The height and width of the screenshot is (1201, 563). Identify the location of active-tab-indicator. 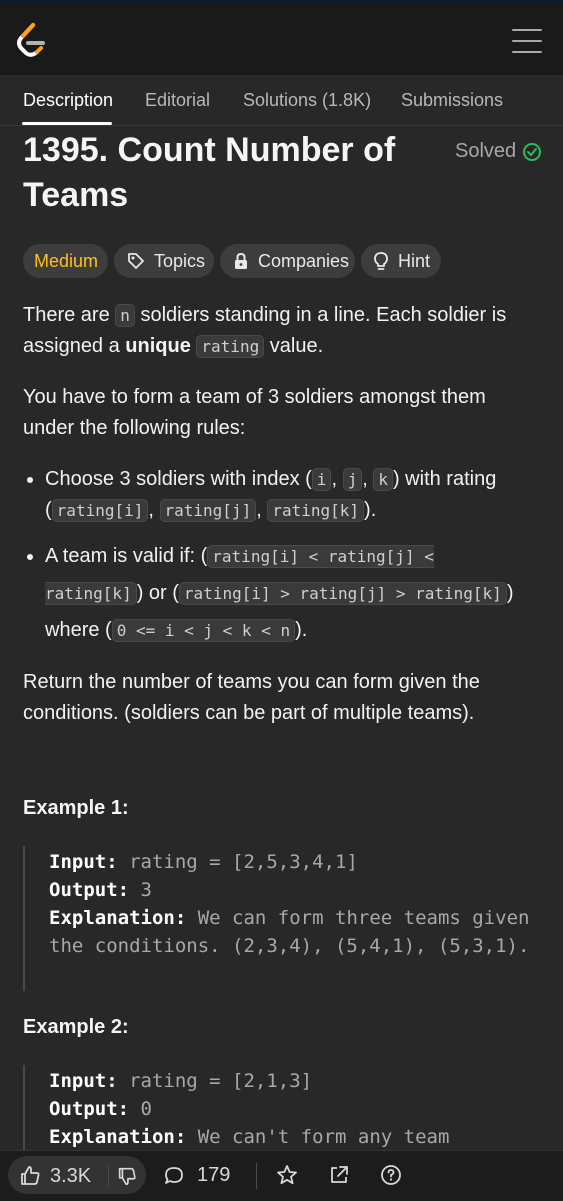
(67, 123).